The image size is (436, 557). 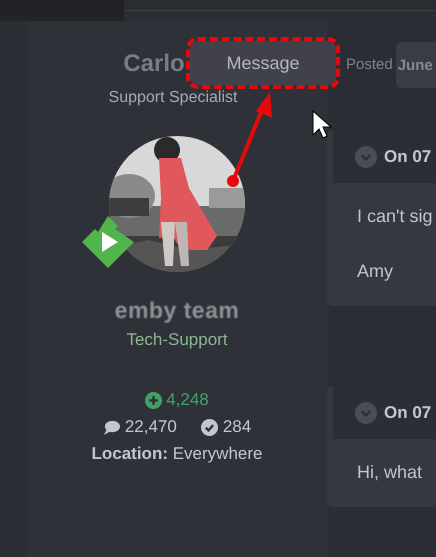 What do you see at coordinates (173, 98) in the screenshot?
I see `member-title: Support Specialist` at bounding box center [173, 98].